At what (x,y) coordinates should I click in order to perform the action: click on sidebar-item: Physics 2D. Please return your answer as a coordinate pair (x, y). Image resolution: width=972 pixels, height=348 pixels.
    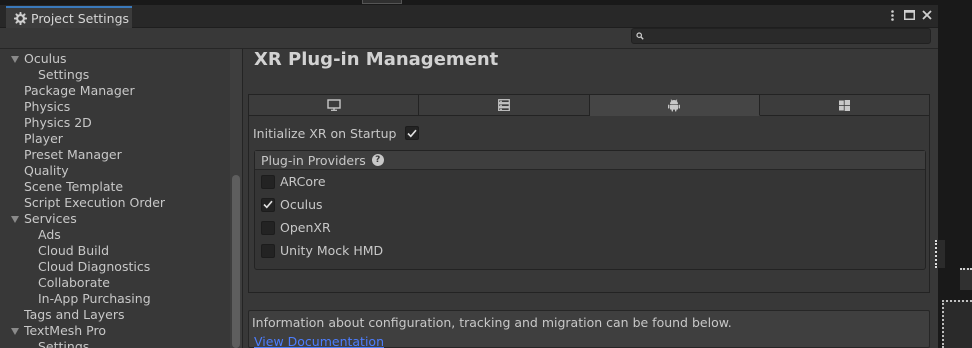
    Looking at the image, I should click on (115, 123).